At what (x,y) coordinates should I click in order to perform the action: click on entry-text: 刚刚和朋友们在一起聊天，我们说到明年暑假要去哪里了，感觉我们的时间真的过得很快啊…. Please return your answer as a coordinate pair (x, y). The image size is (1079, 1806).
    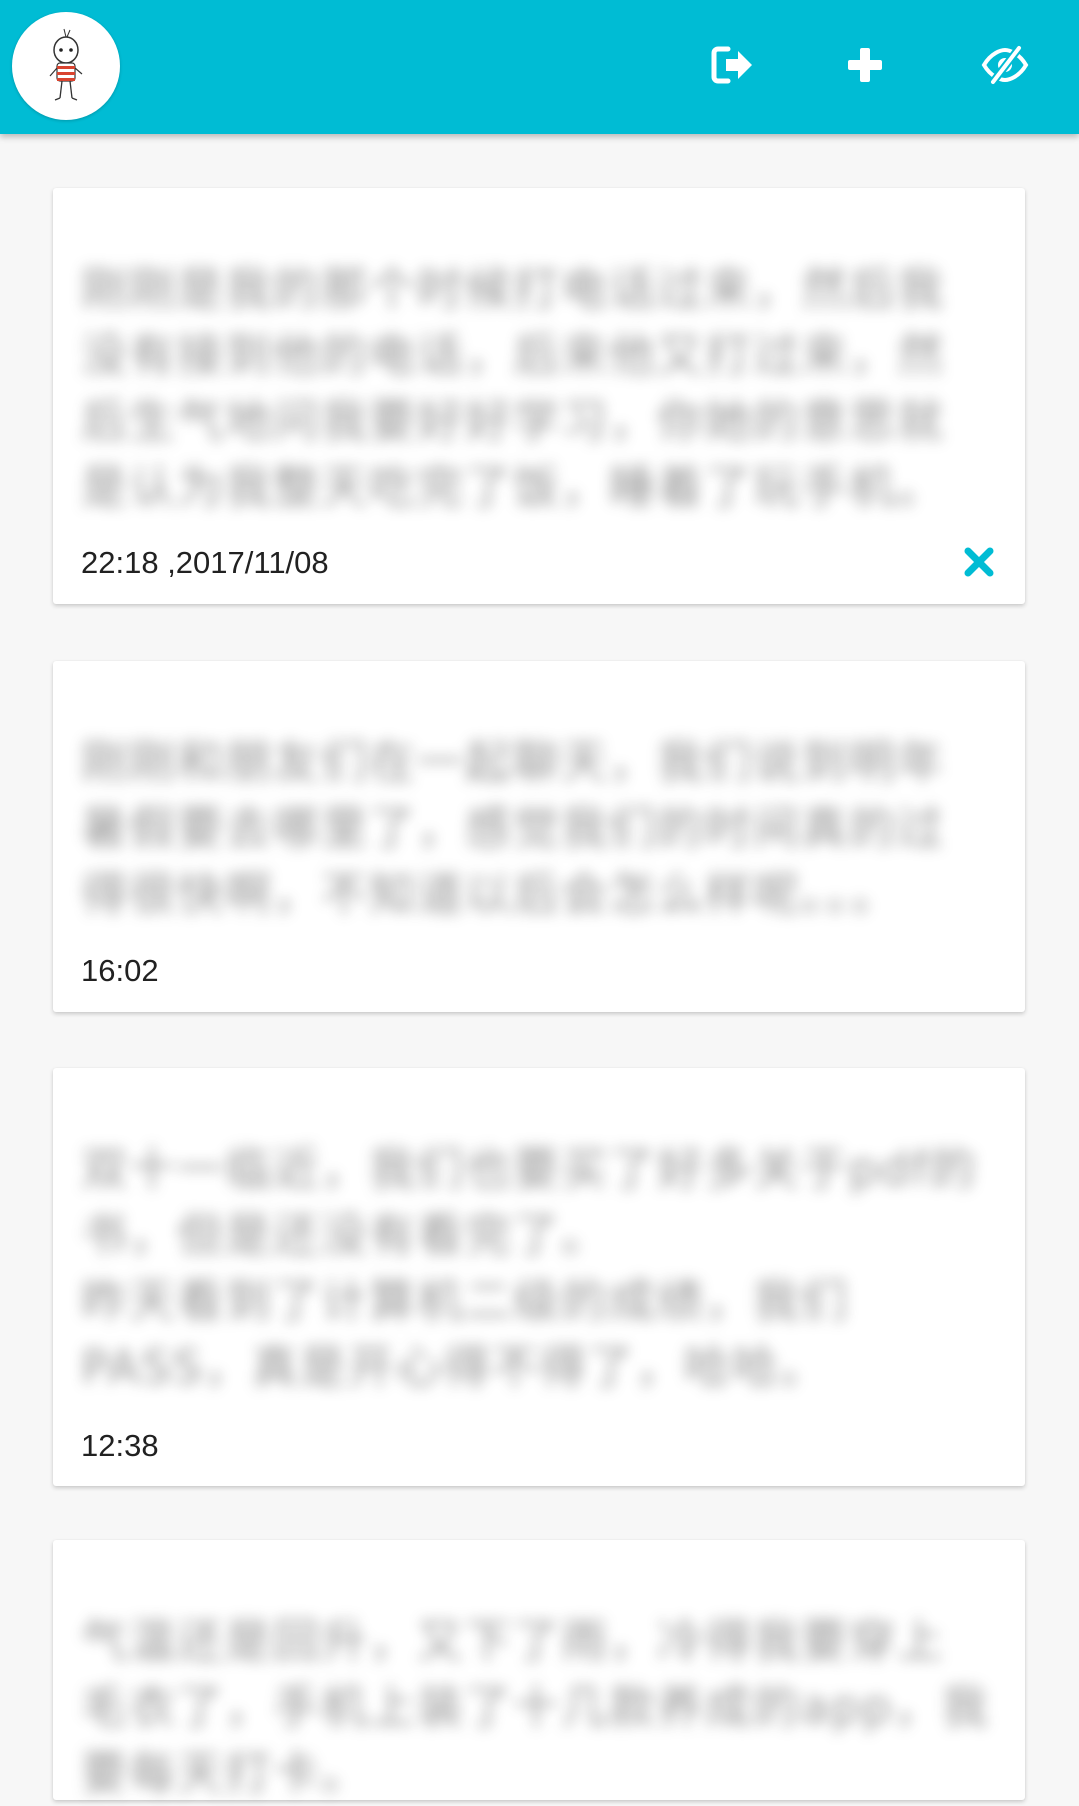
    Looking at the image, I should click on (513, 828).